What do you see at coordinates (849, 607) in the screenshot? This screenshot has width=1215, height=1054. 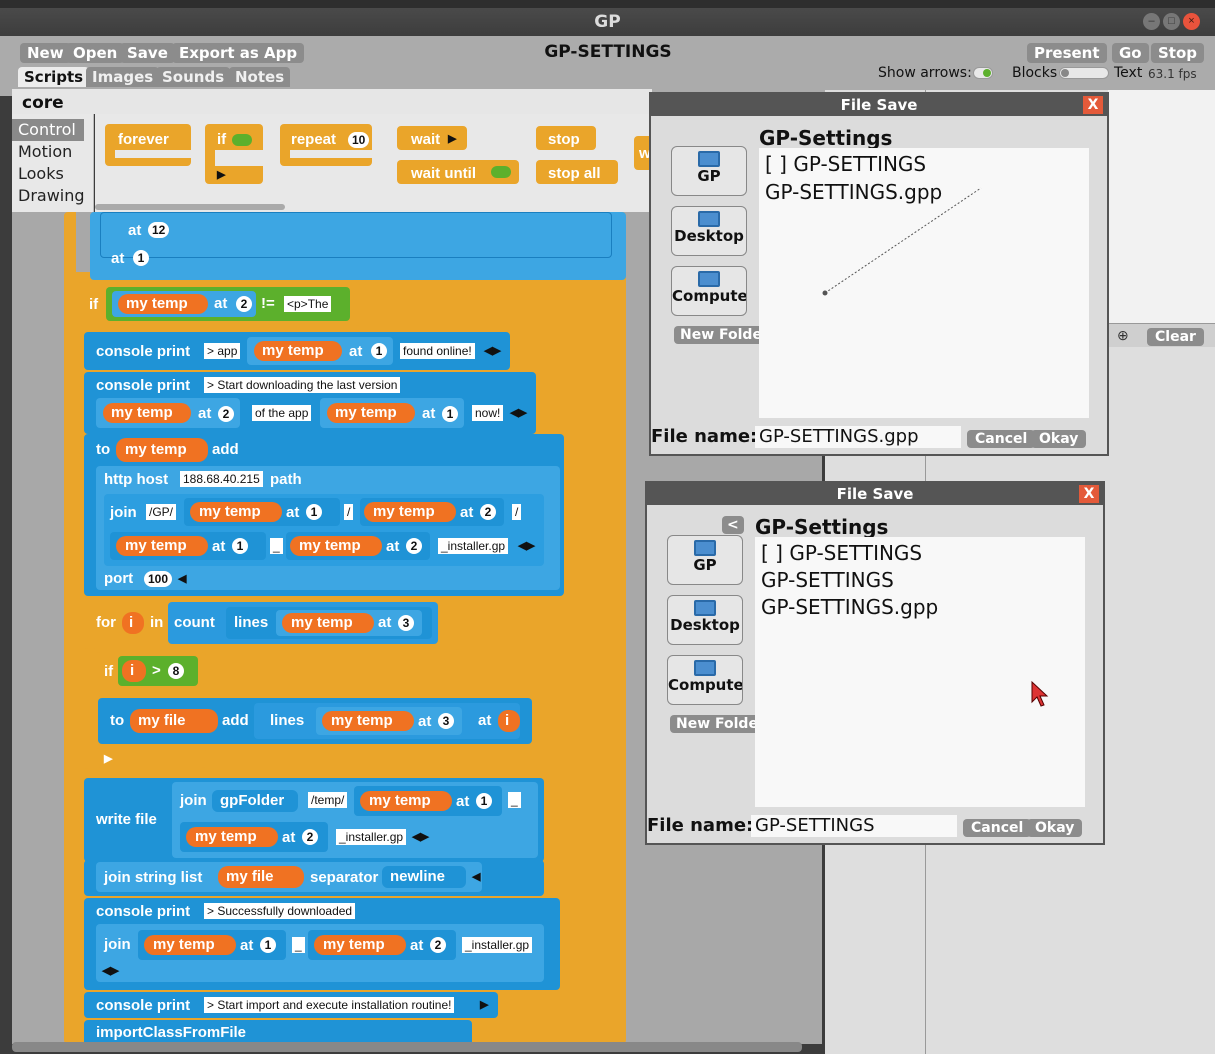 I see `file-list-item: GP-SETTINGS.gpp` at bounding box center [849, 607].